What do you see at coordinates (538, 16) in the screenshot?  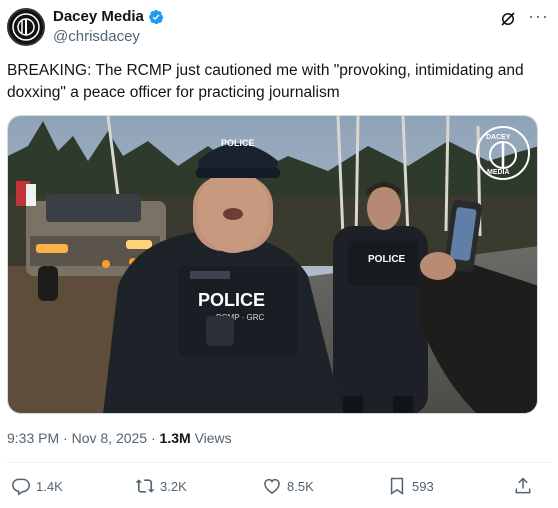 I see `more-options-icon: ···` at bounding box center [538, 16].